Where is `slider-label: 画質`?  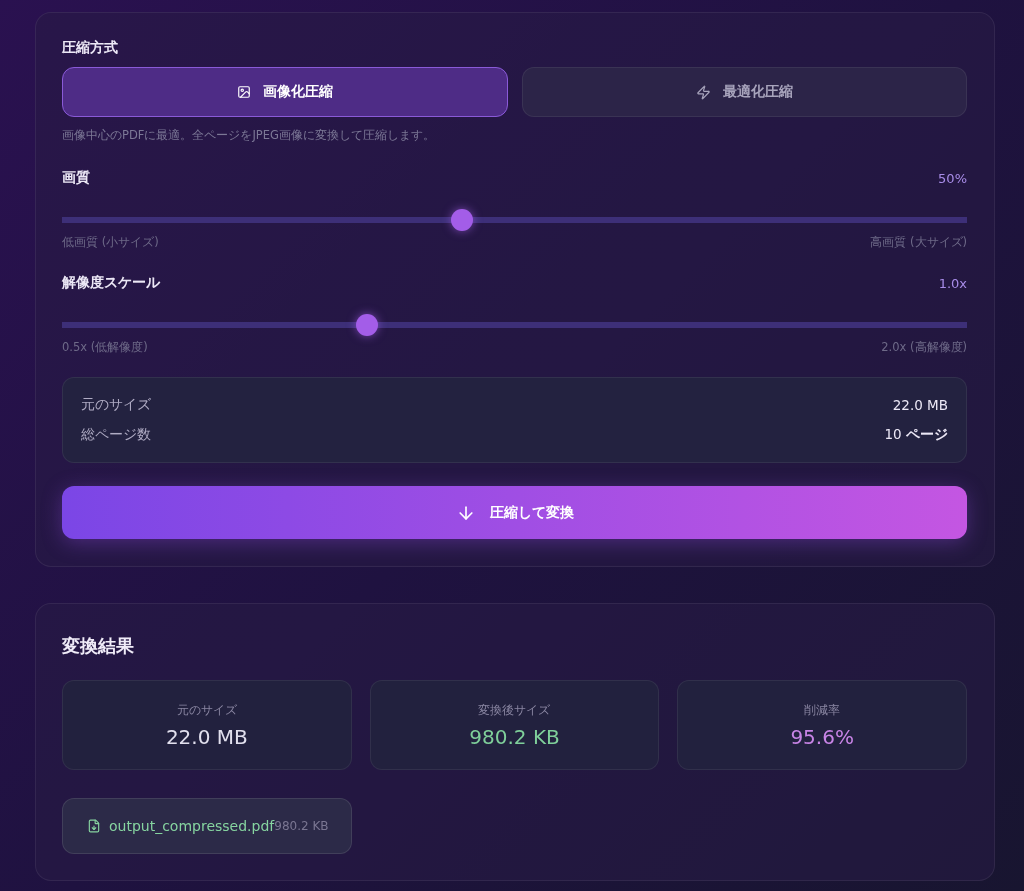 slider-label: 画質 is located at coordinates (76, 178).